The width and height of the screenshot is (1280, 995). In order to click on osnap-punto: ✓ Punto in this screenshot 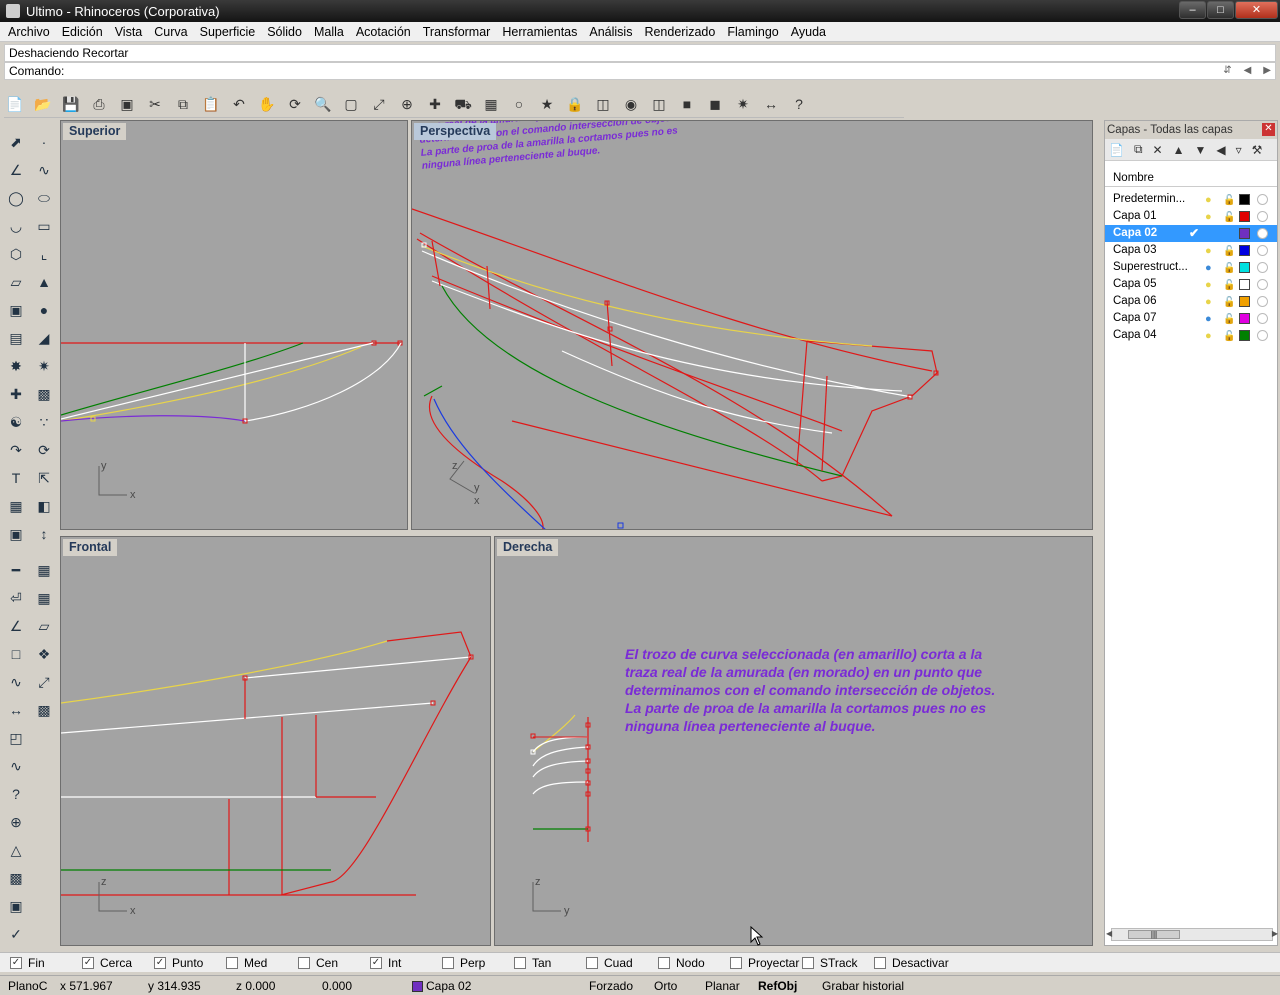, I will do `click(178, 963)`.